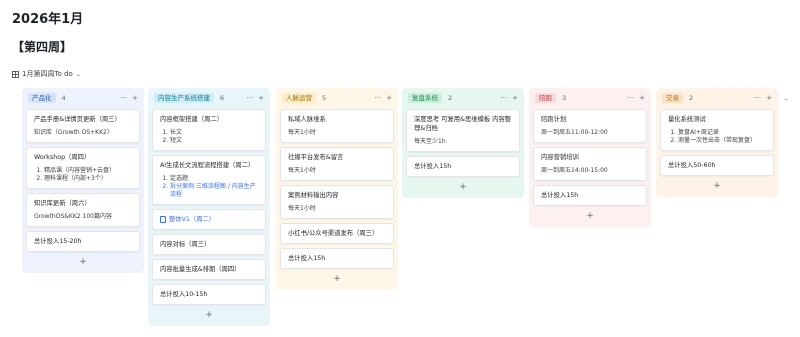  I want to click on column-count: 5, so click(324, 97).